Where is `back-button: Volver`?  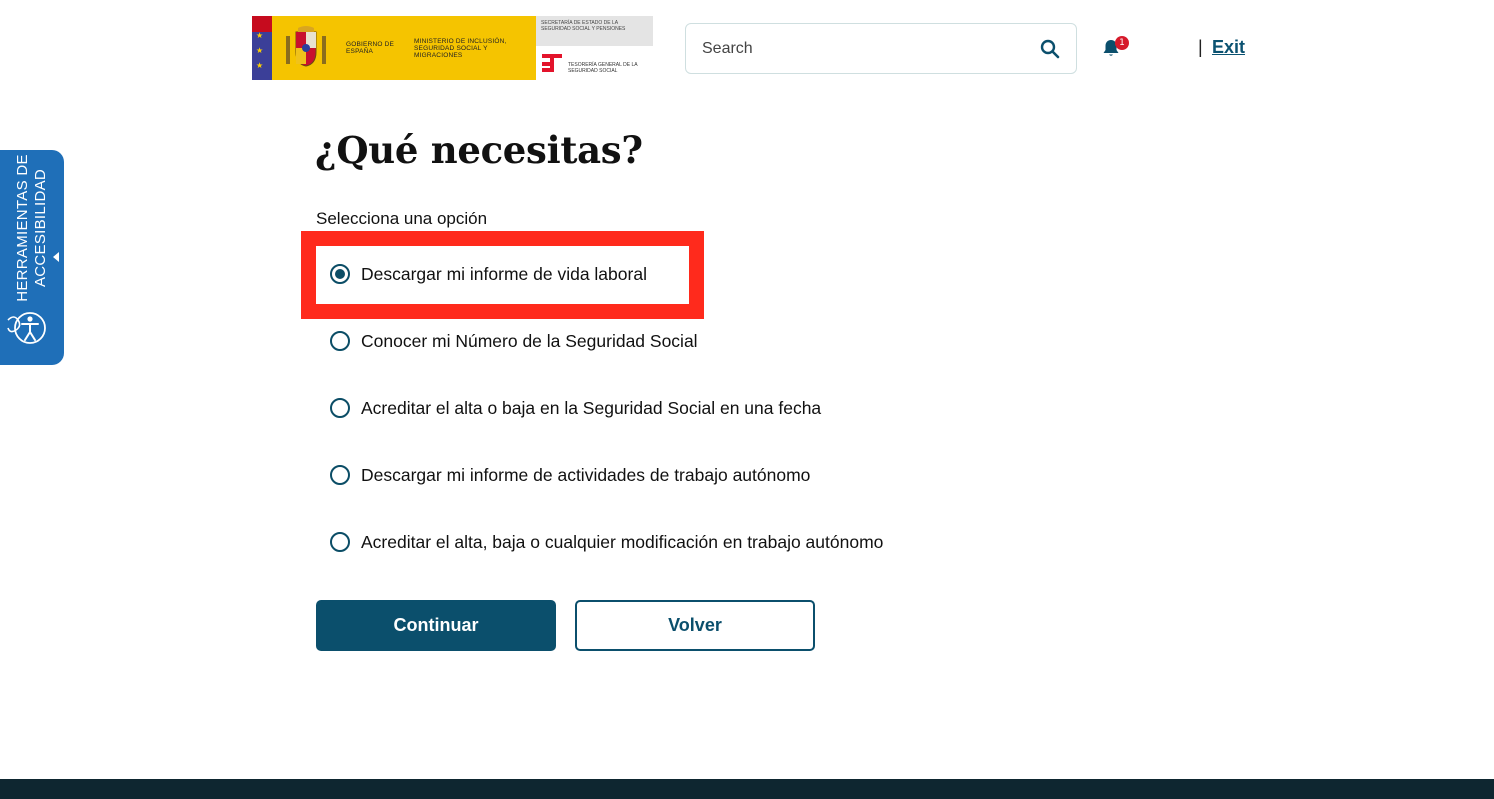
back-button: Volver is located at coordinates (695, 625).